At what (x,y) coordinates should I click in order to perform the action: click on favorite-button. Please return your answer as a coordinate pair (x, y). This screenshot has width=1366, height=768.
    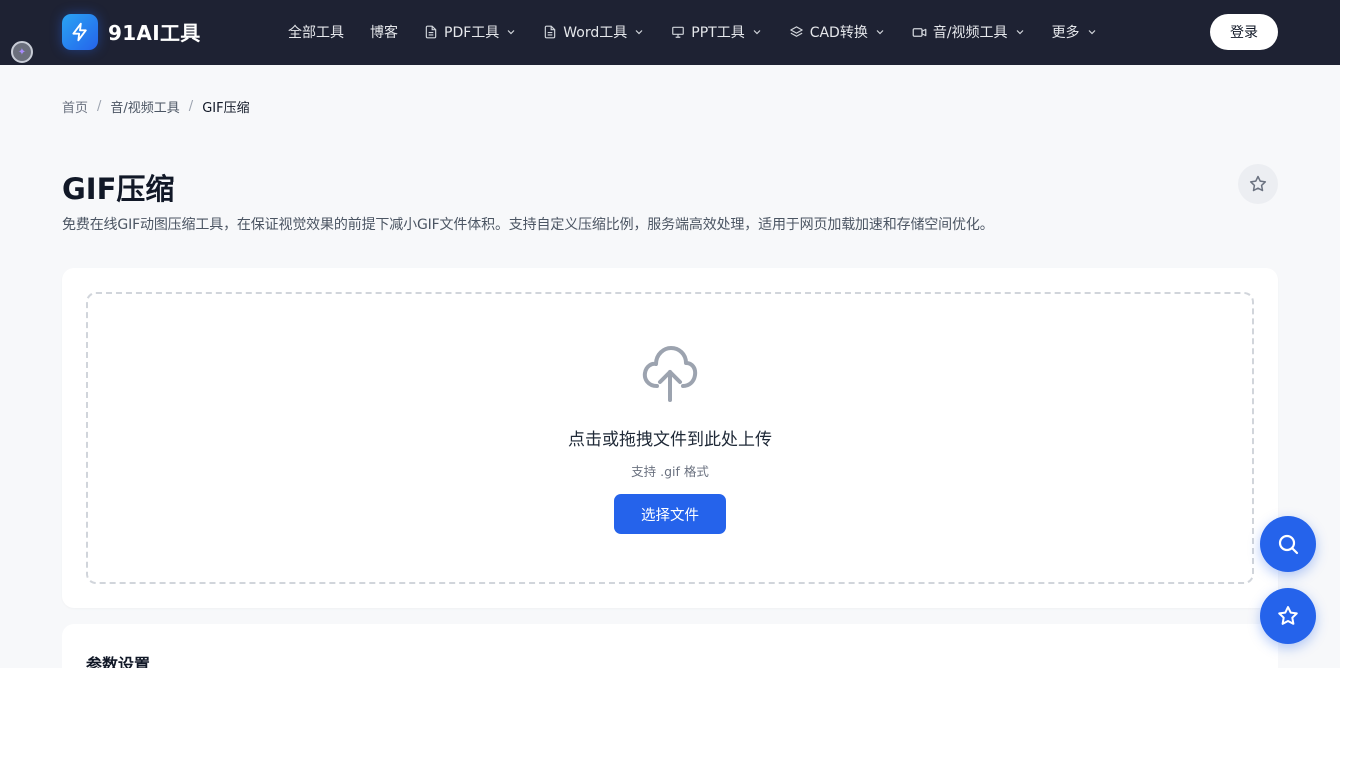
    Looking at the image, I should click on (1258, 184).